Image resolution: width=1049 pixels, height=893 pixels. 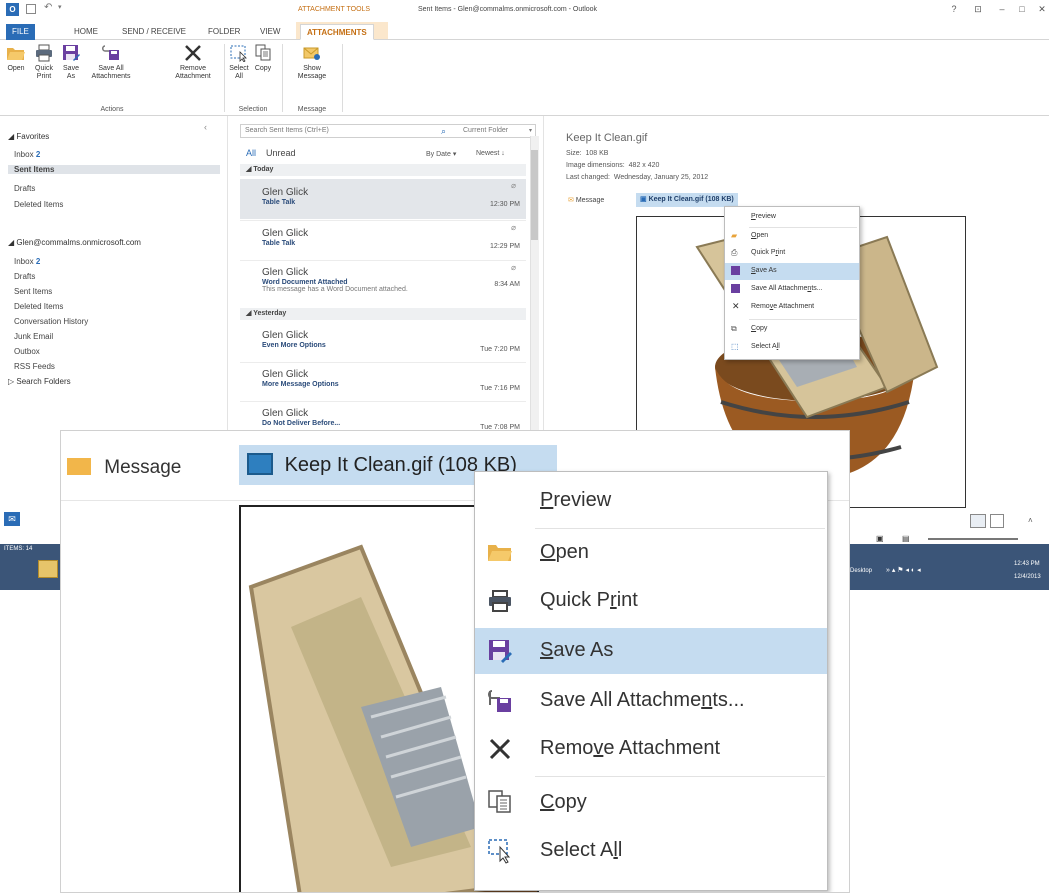 I want to click on close-button: ✕, so click(x=1042, y=9).